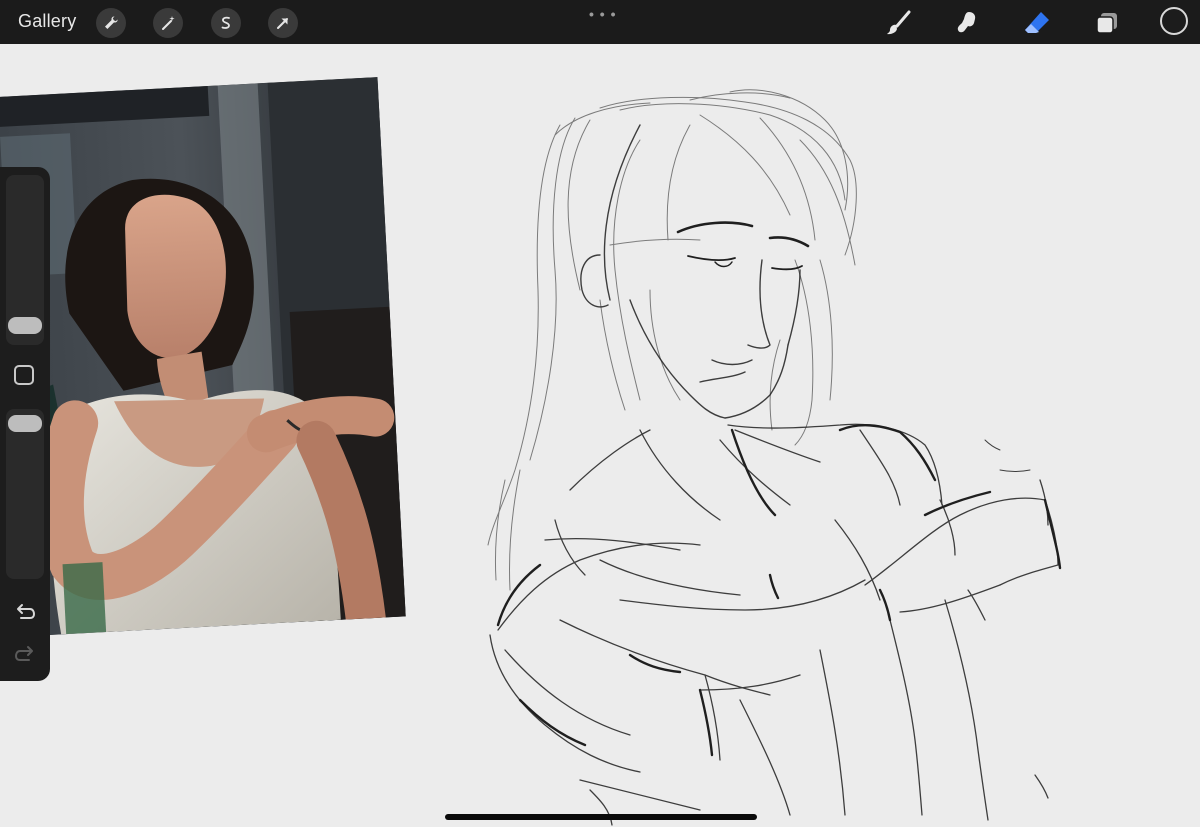 Image resolution: width=1200 pixels, height=827 pixels. Describe the element at coordinates (226, 23) in the screenshot. I see `selection-icon` at that location.